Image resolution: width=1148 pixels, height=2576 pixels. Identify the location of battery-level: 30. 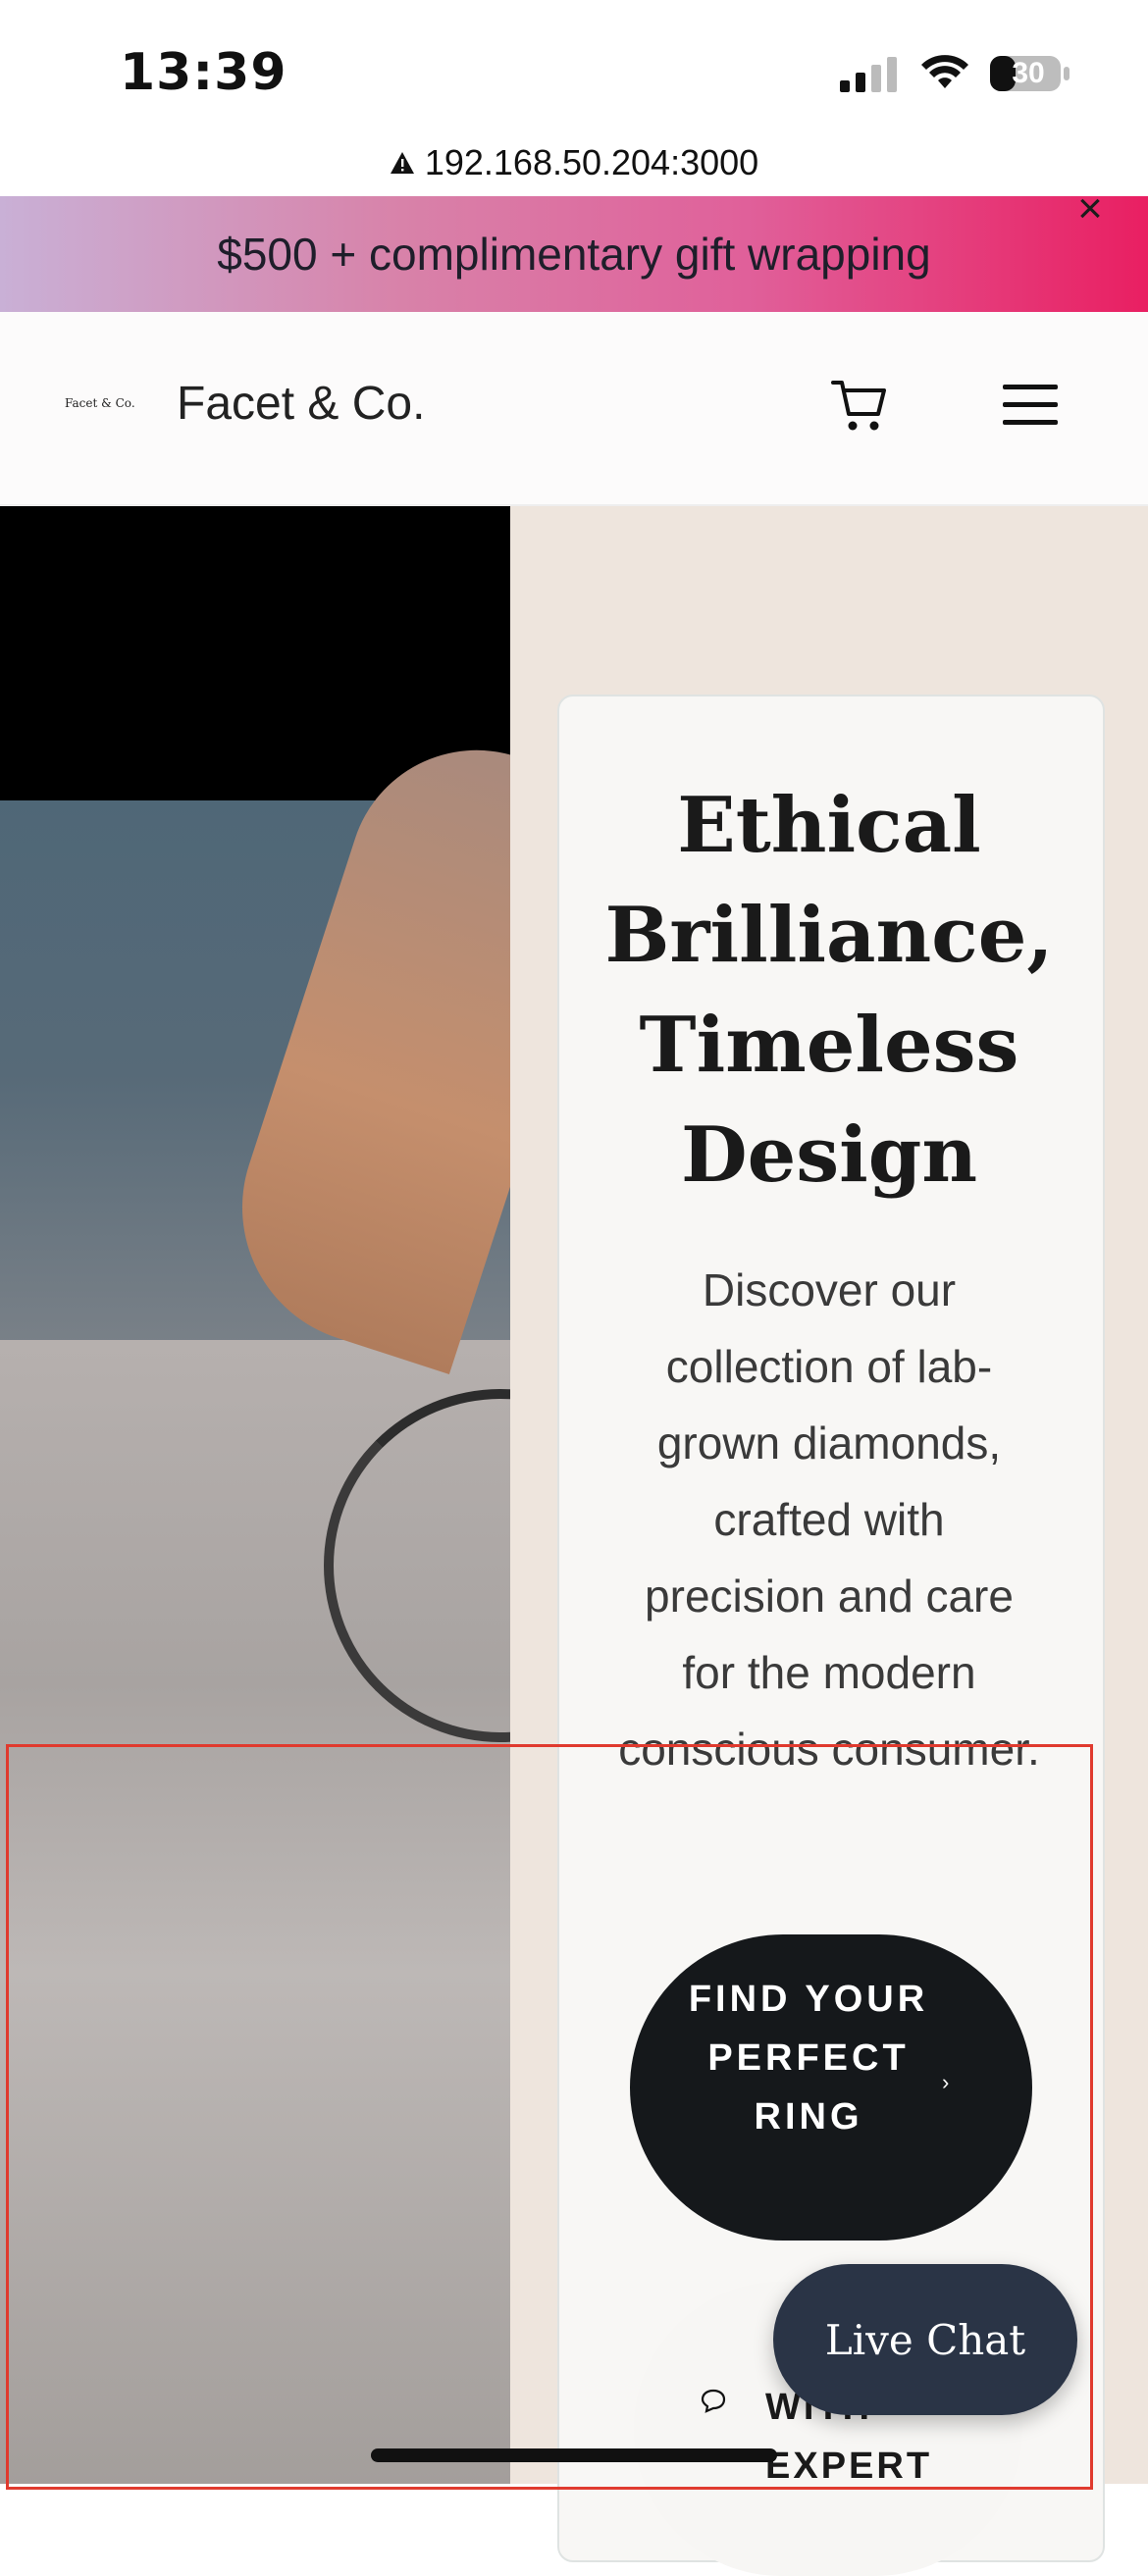
(1028, 73).